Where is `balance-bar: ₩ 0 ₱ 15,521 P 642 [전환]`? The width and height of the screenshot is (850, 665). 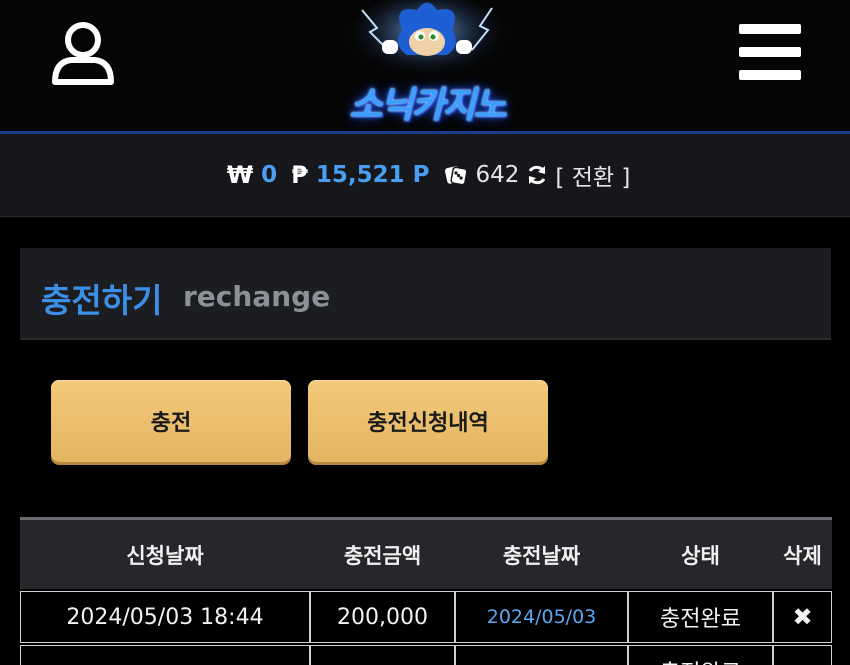 balance-bar: ₩ 0 ₱ 15,521 P 642 [전환] is located at coordinates (425, 175).